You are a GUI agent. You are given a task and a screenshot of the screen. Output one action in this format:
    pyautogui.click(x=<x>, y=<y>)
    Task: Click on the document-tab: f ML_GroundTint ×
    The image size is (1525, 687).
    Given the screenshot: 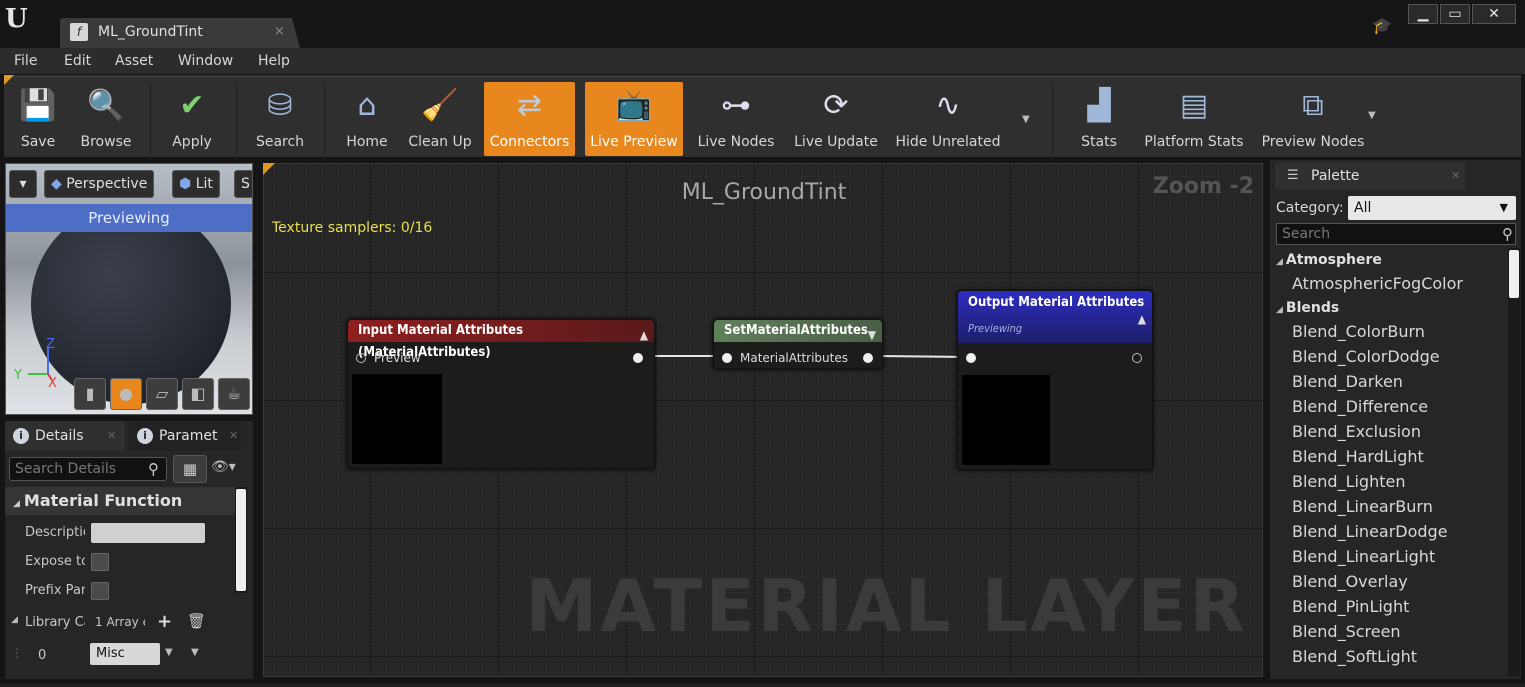 What is the action you would take?
    pyautogui.click(x=180, y=33)
    